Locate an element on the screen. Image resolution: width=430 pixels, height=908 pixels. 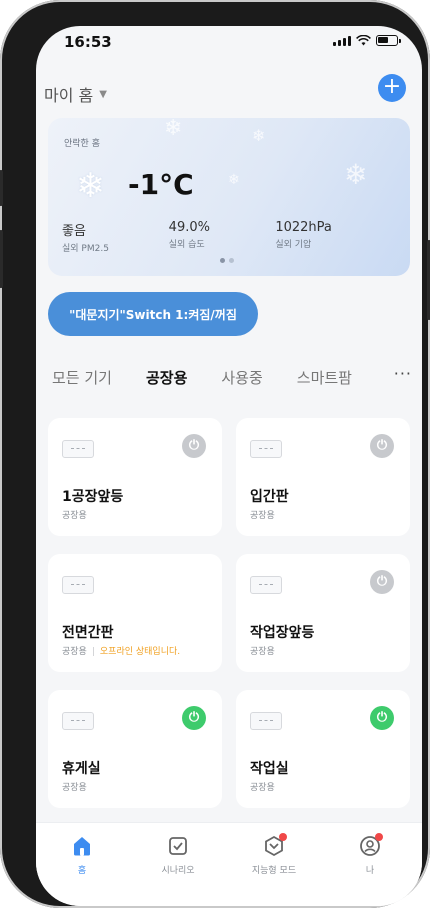
stat-value: 49.0% is located at coordinates (189, 227).